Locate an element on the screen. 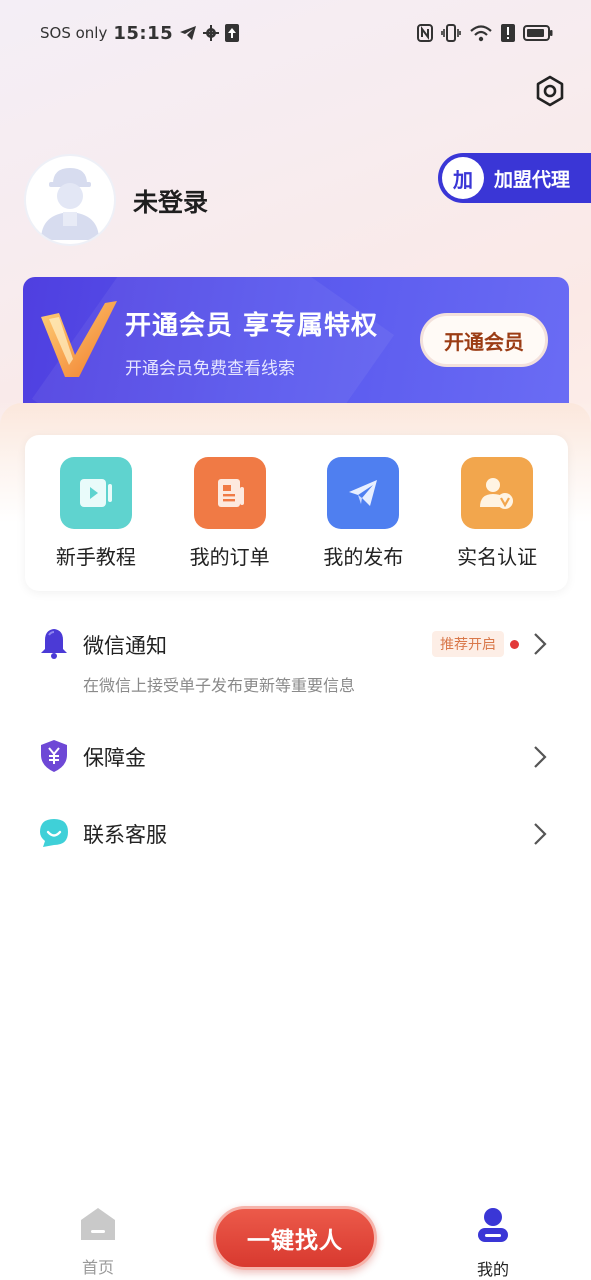  status-right is located at coordinates (485, 33).